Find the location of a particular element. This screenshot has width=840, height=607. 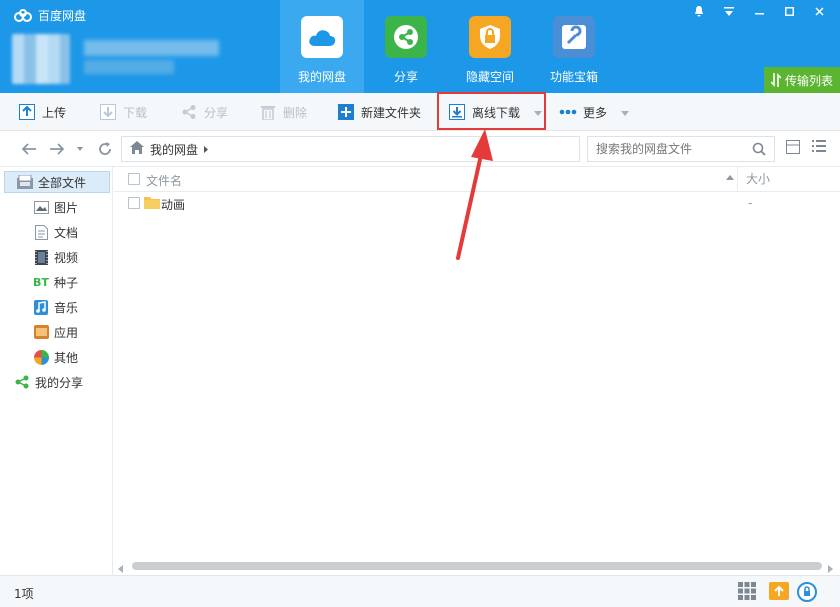

refresh-icon is located at coordinates (105, 149).